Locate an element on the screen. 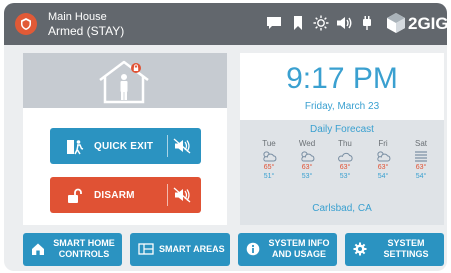  system-info-label: SYSTEM INFO AND USAGE is located at coordinates (299, 249).